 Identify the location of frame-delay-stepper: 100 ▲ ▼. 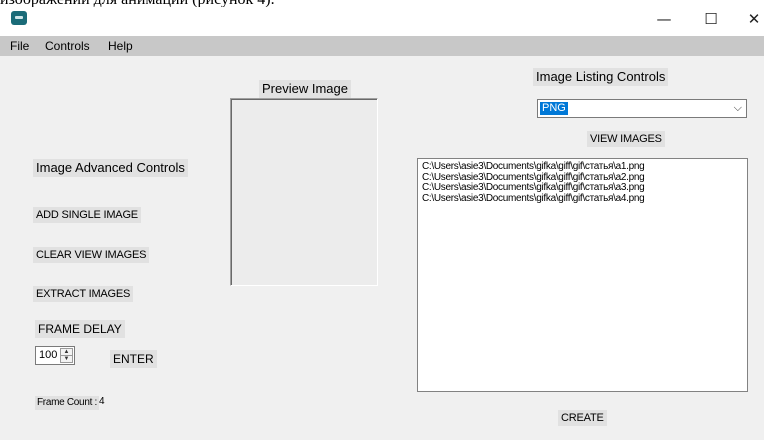
(55, 355).